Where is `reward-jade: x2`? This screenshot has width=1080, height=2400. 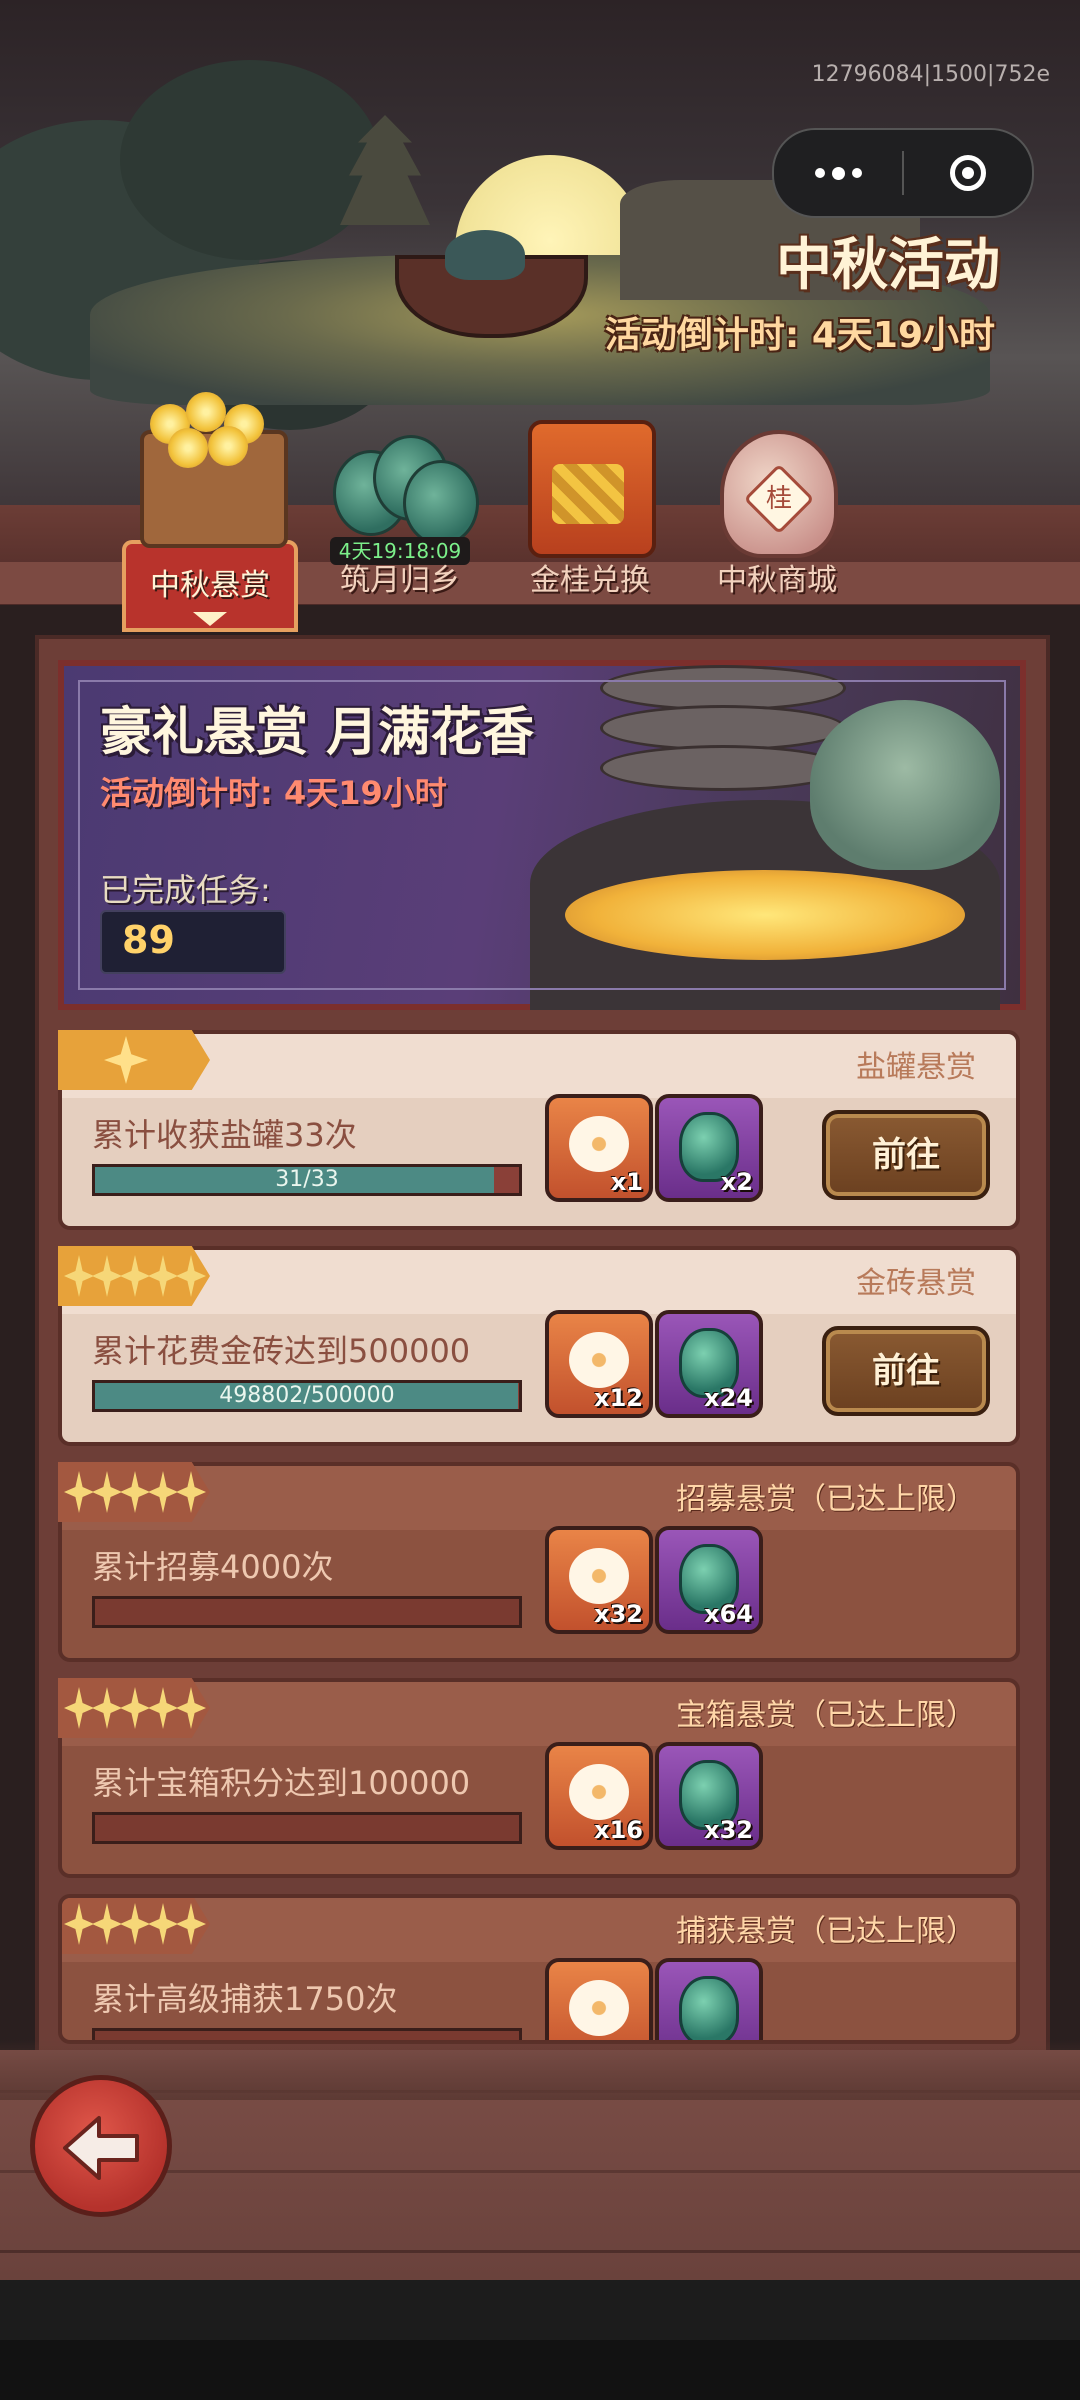
reward-jade: x2 is located at coordinates (709, 1148).